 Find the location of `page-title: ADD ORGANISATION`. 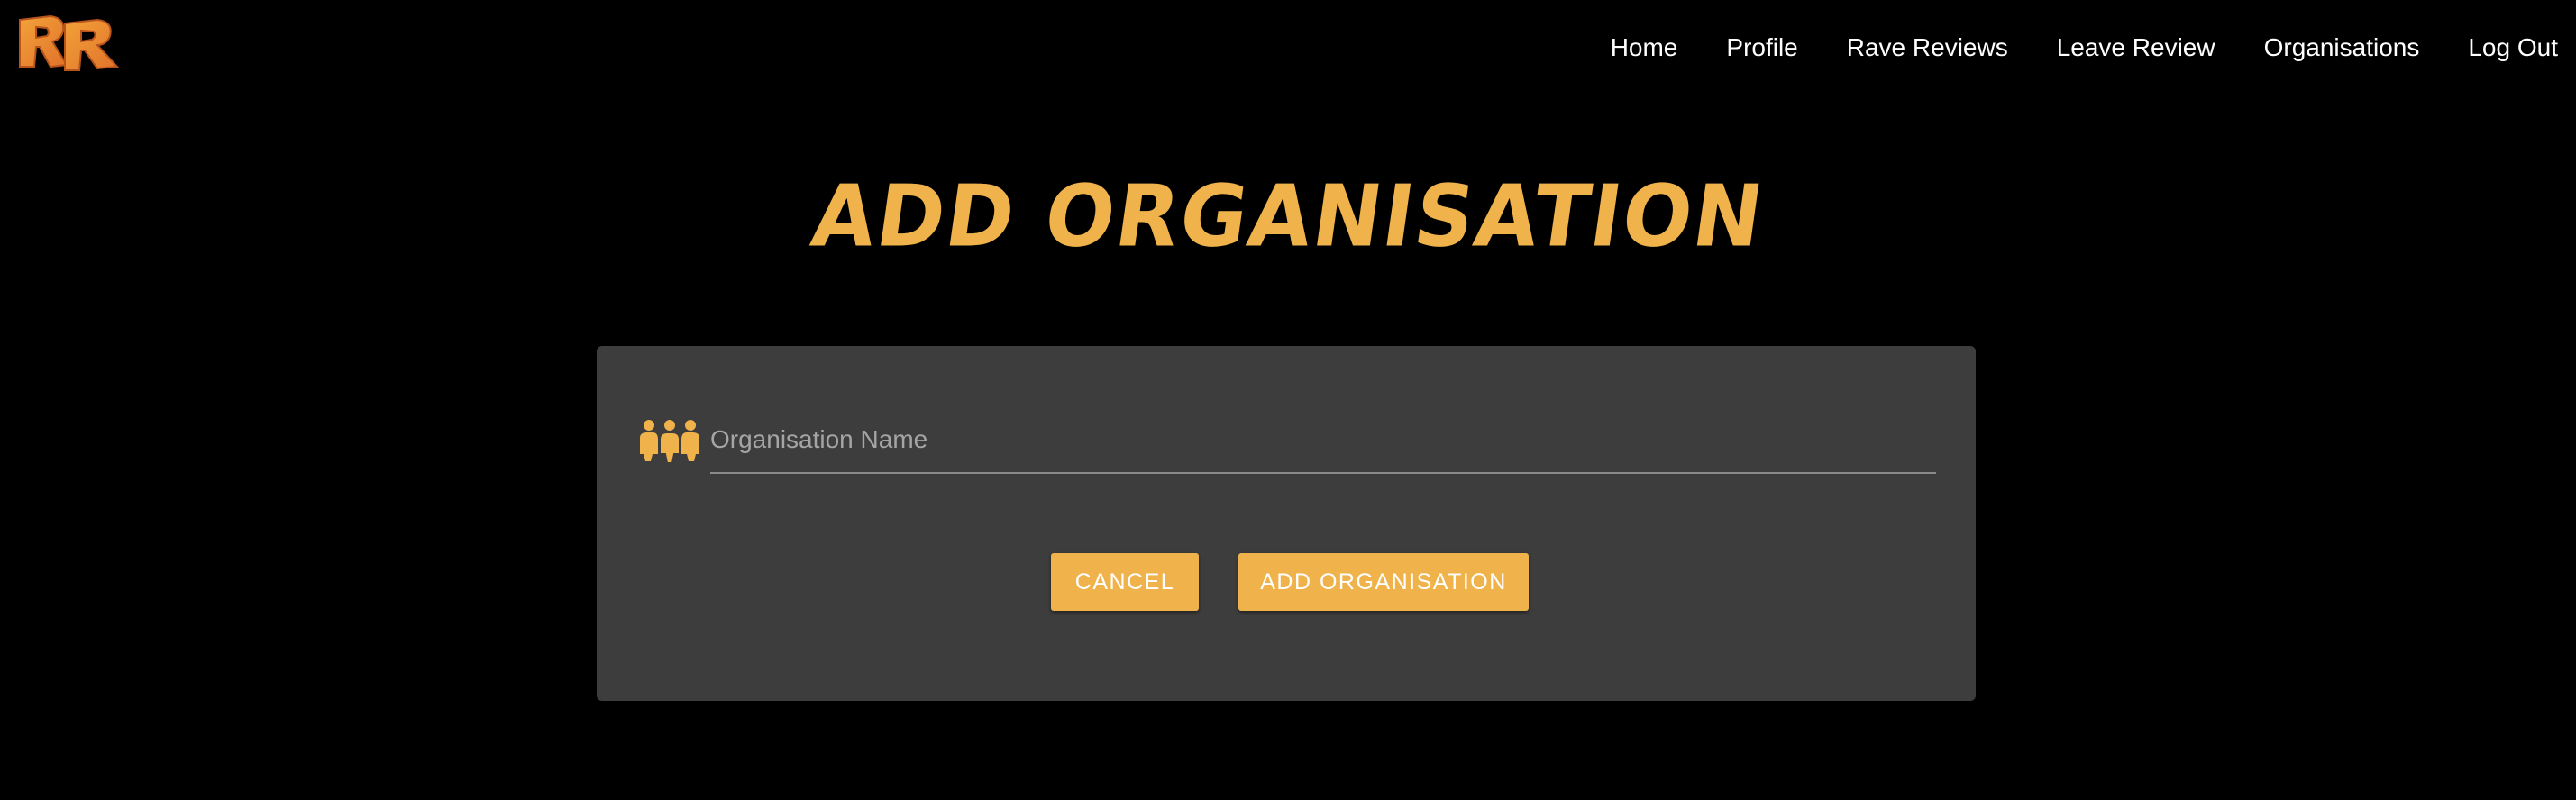

page-title: ADD ORGANISATION is located at coordinates (1288, 217).